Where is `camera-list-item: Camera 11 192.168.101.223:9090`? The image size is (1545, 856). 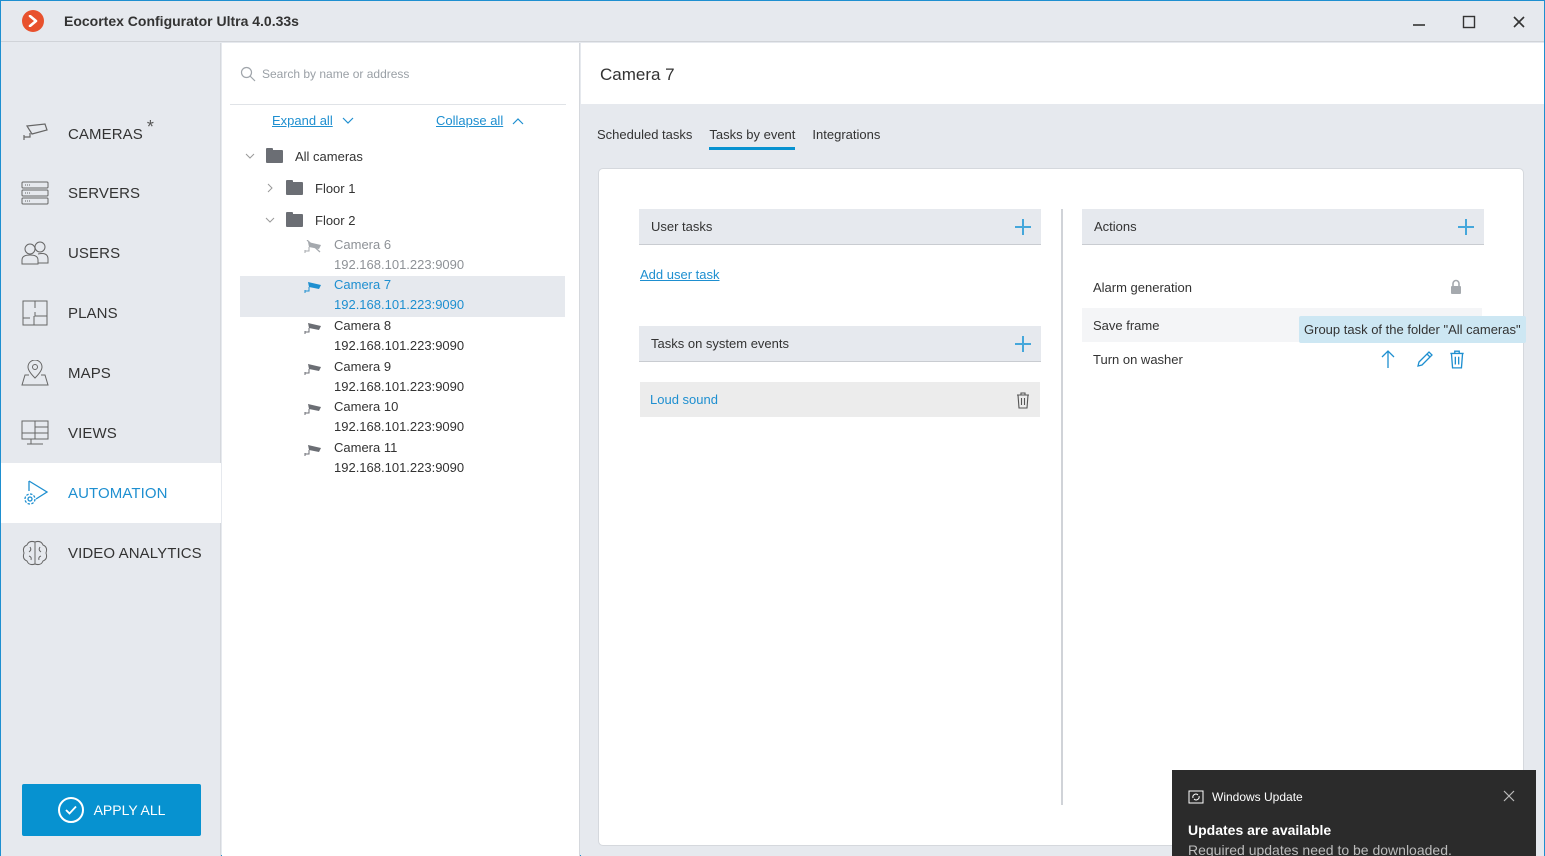 camera-list-item: Camera 11 192.168.101.223:9090 is located at coordinates (402, 459).